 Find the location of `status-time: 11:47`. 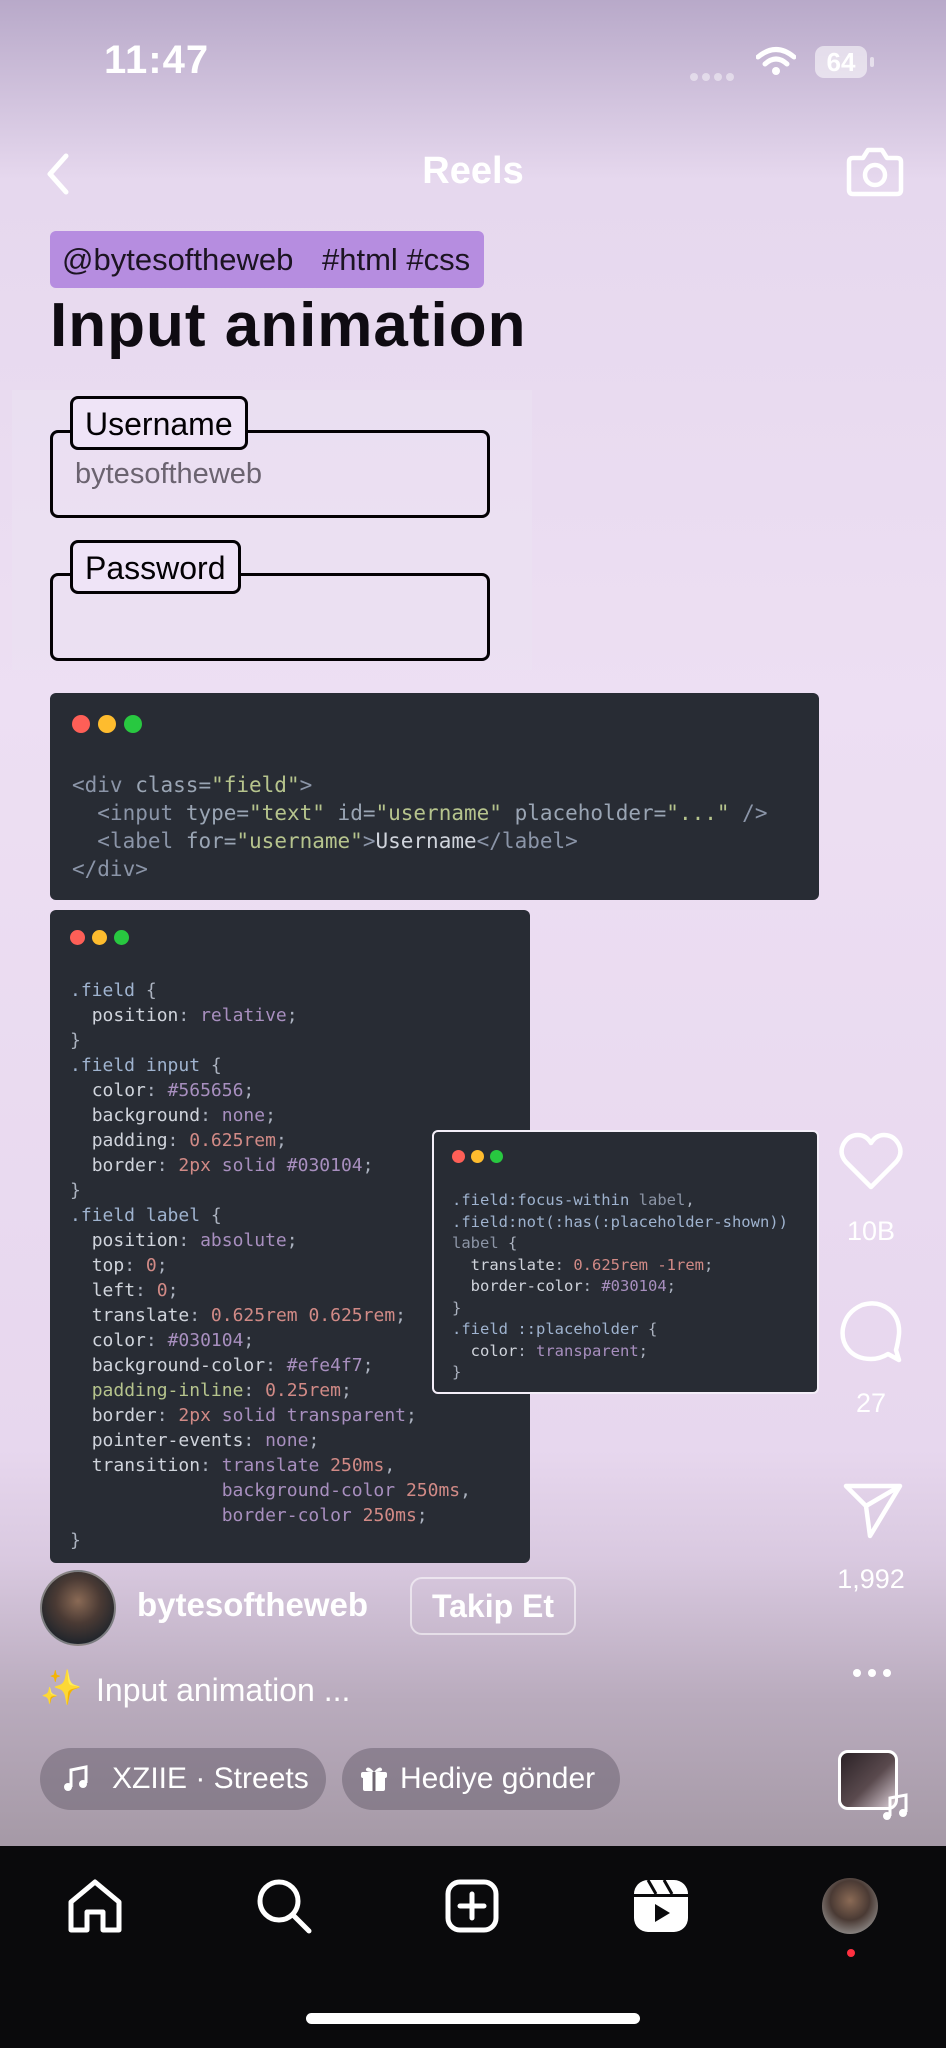

status-time: 11:47 is located at coordinates (157, 60).